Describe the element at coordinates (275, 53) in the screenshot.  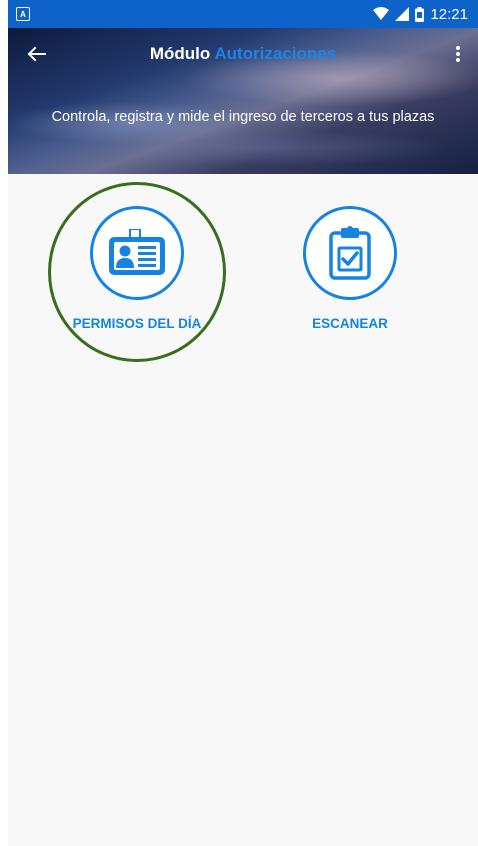
I see `title-accent: Autorizaciones` at that location.